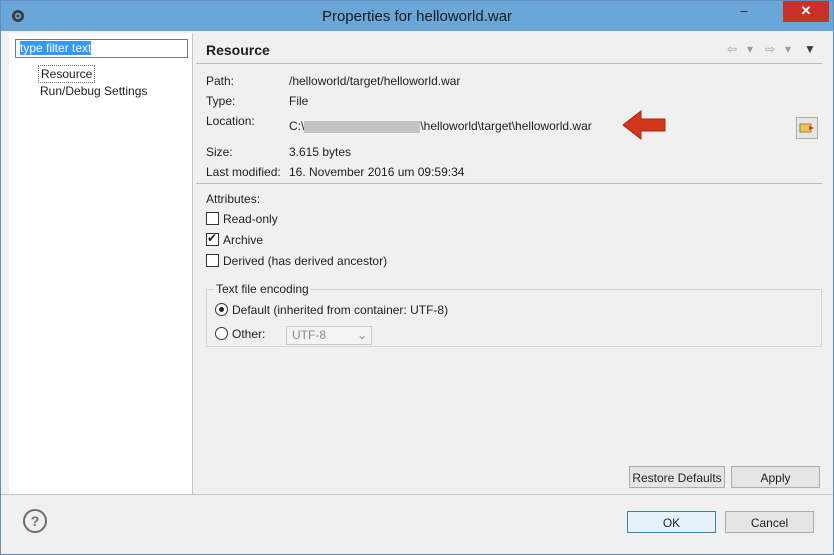 The height and width of the screenshot is (555, 834). I want to click on help-icon: ?, so click(35, 521).